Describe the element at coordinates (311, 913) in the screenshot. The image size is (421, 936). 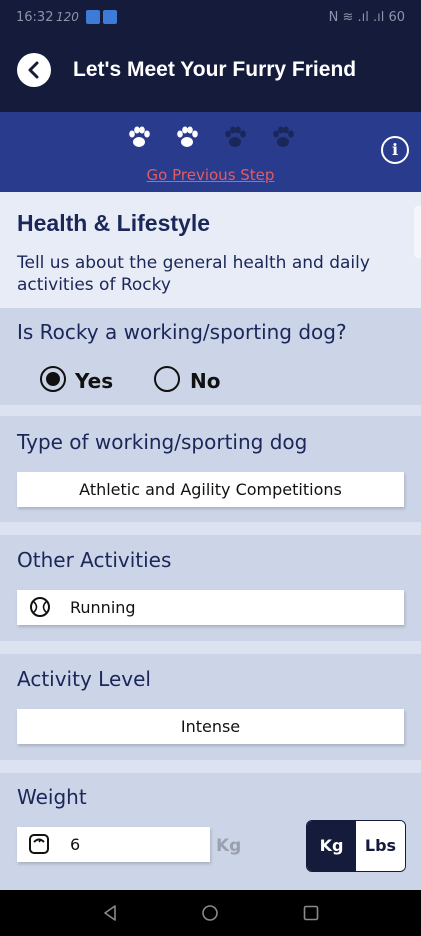
I see `nav-recents-icon` at that location.